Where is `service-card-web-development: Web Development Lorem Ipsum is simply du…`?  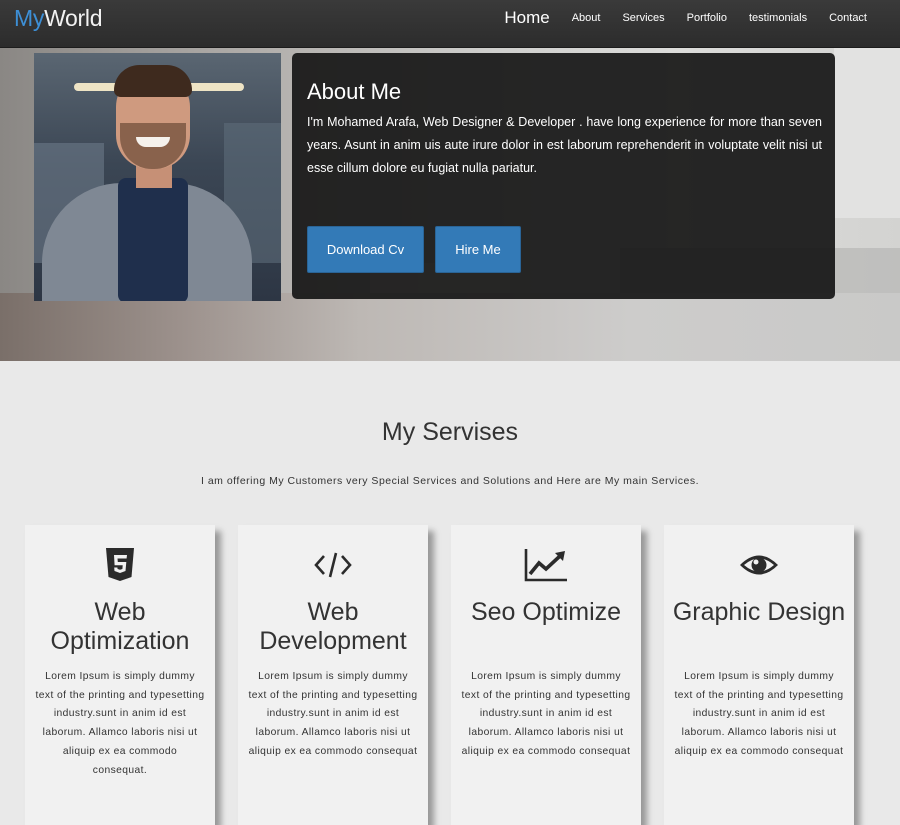 service-card-web-development: Web Development Lorem Ipsum is simply du… is located at coordinates (333, 675).